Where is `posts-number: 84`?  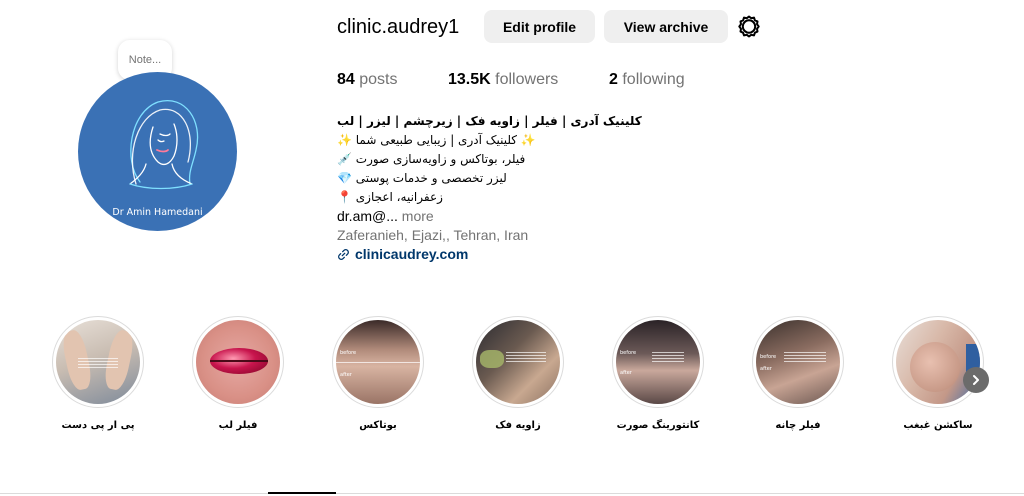 posts-number: 84 is located at coordinates (346, 79).